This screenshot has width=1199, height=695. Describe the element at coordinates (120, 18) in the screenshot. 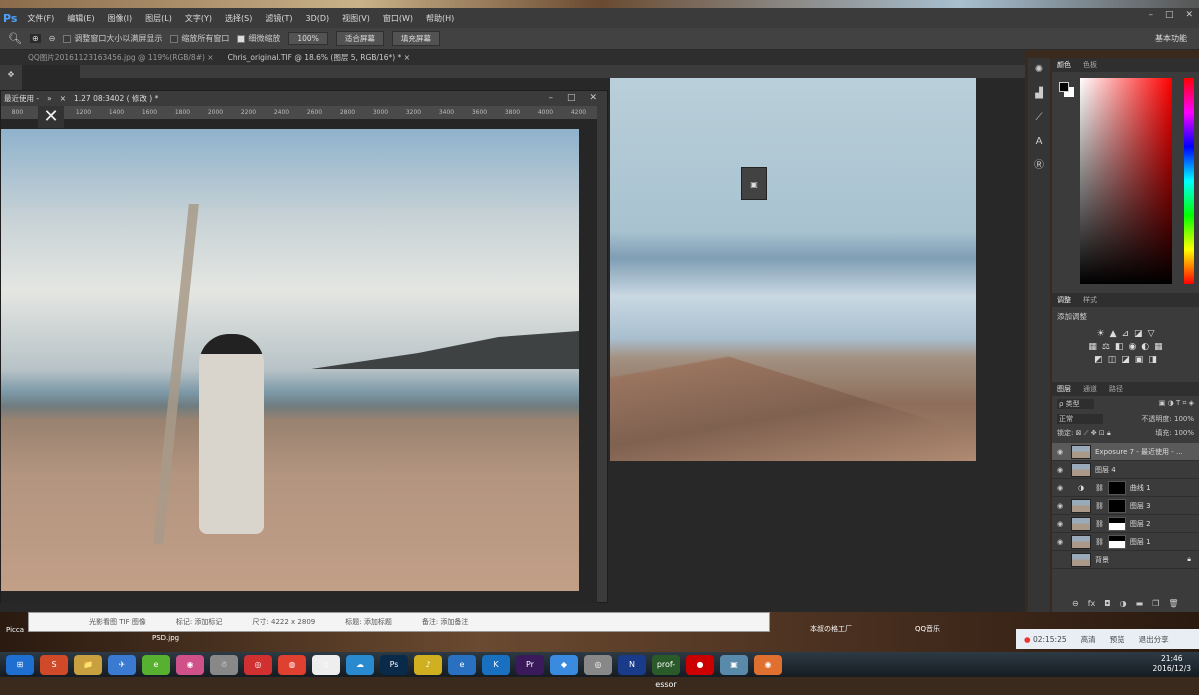

I see `menu-image: 图像(I)` at that location.